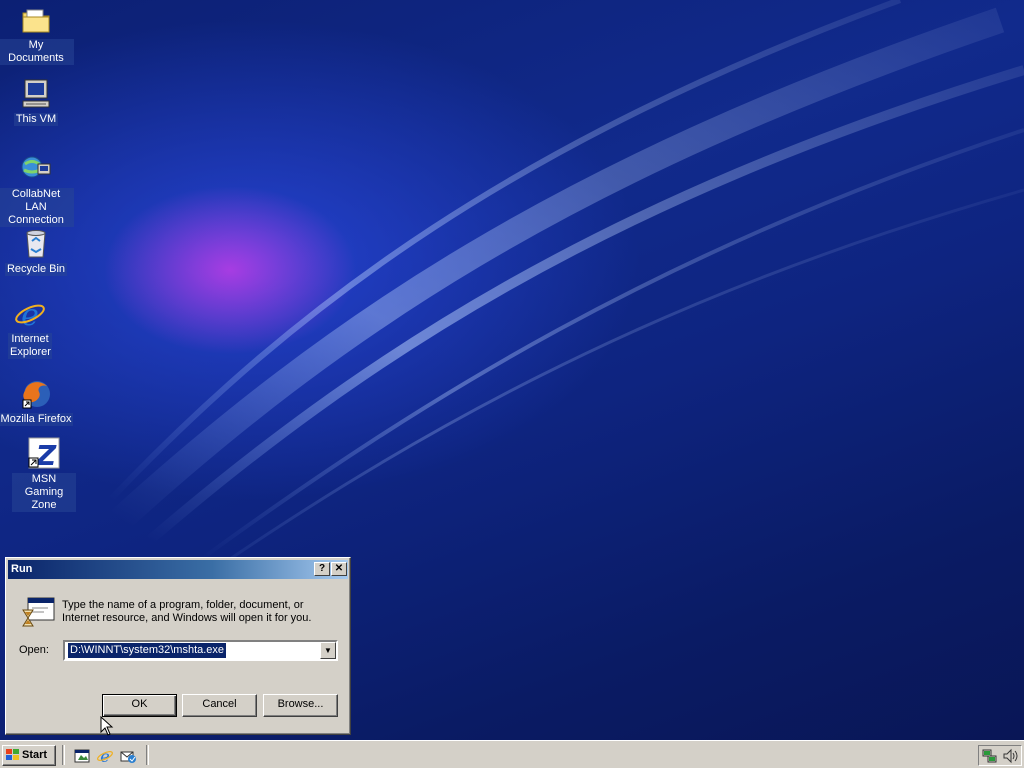 The width and height of the screenshot is (1024, 768). I want to click on ok-button: OK, so click(139, 705).